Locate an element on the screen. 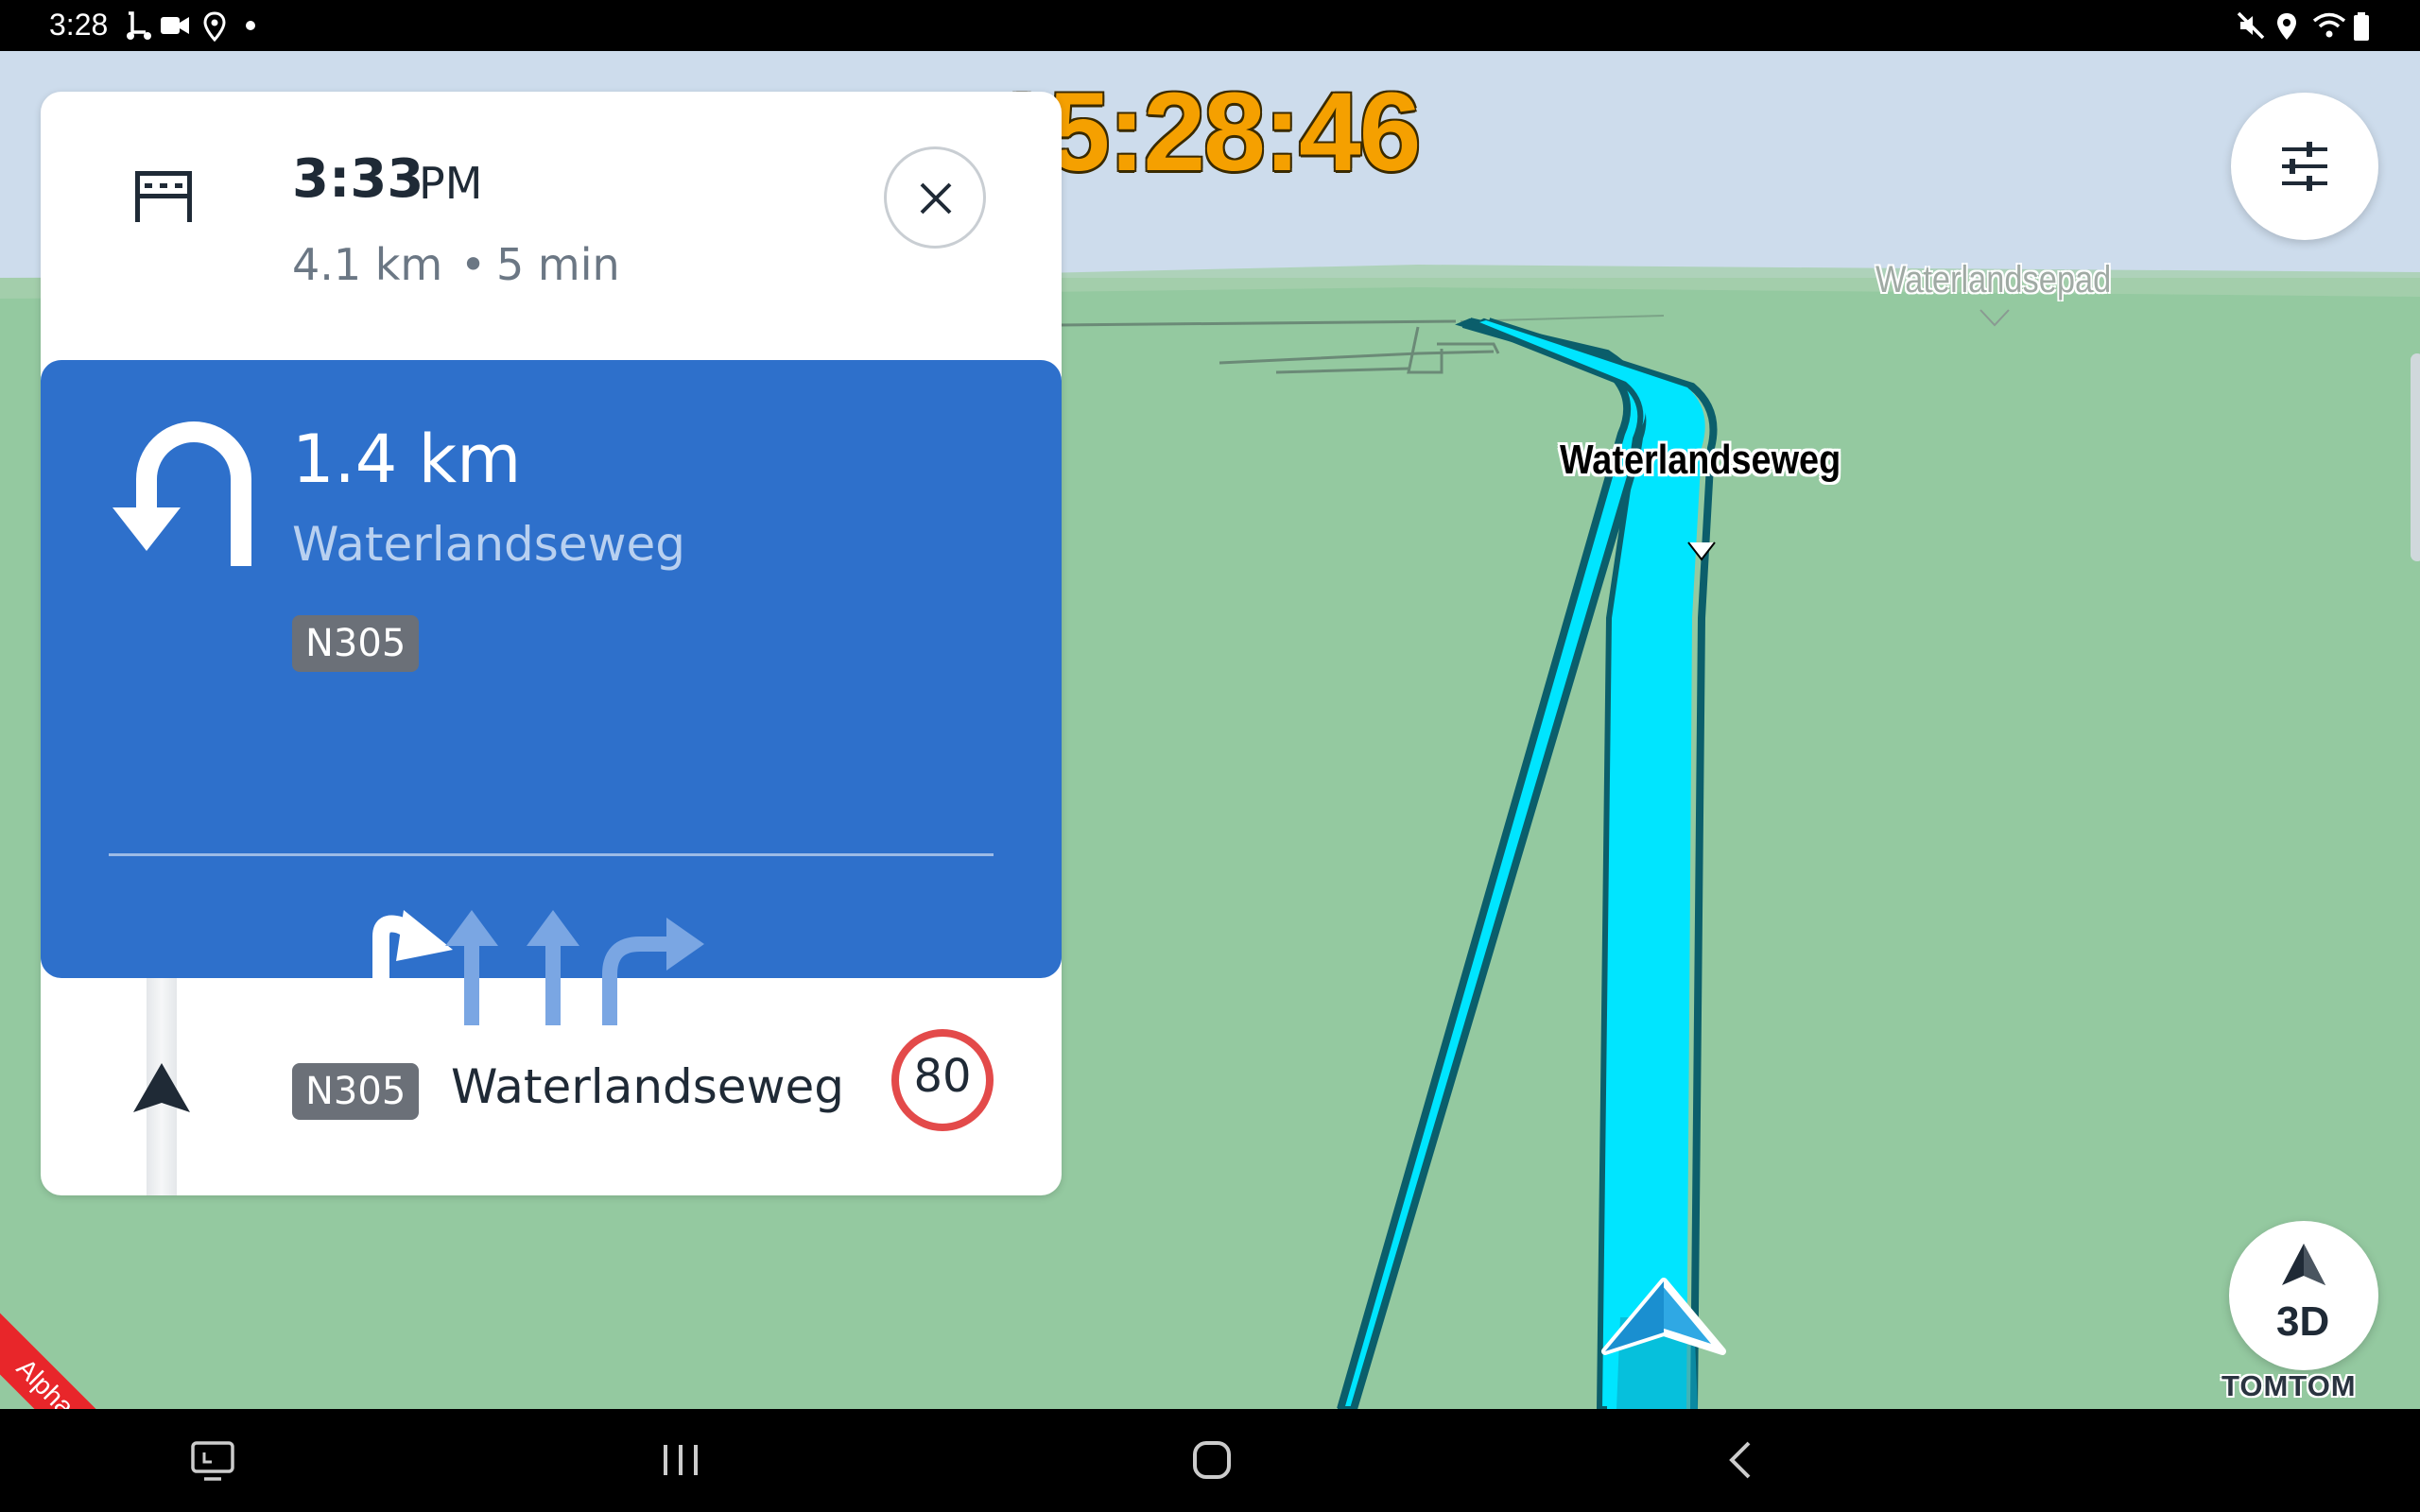  u-turn-left-icon is located at coordinates (181, 493).